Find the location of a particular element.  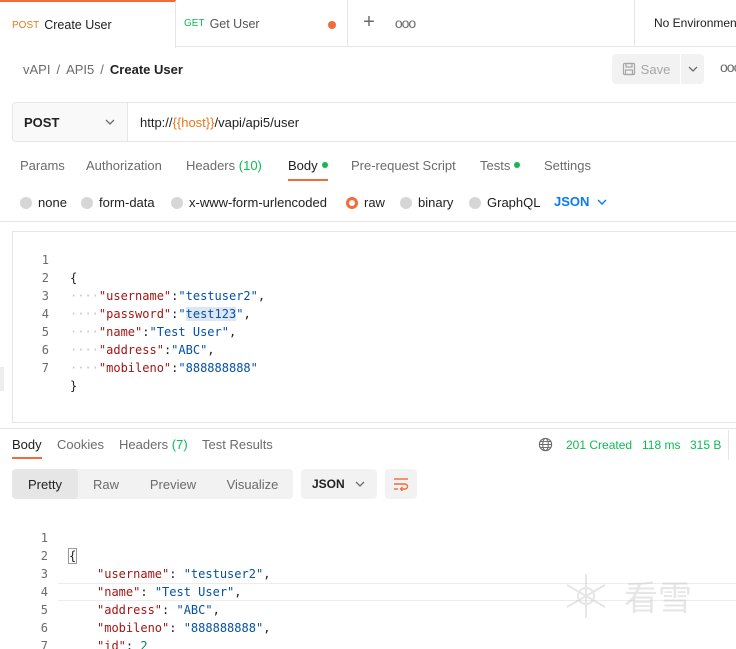

body-format-value: JSON is located at coordinates (572, 201).